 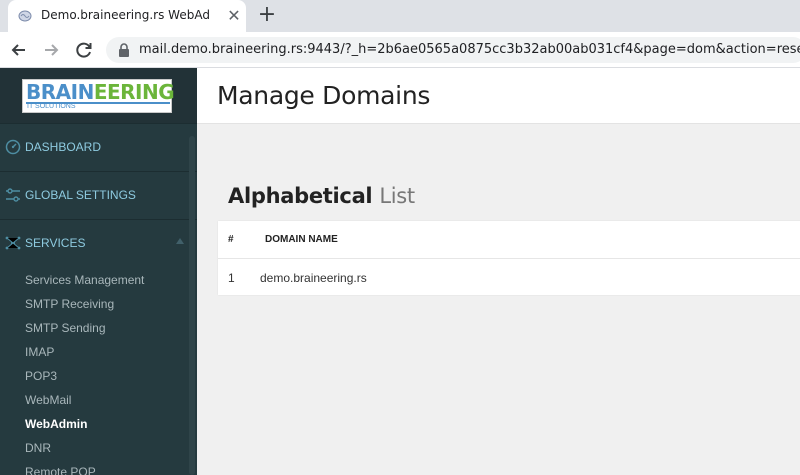 What do you see at coordinates (324, 95) in the screenshot?
I see `page-title: Manage Domains` at bounding box center [324, 95].